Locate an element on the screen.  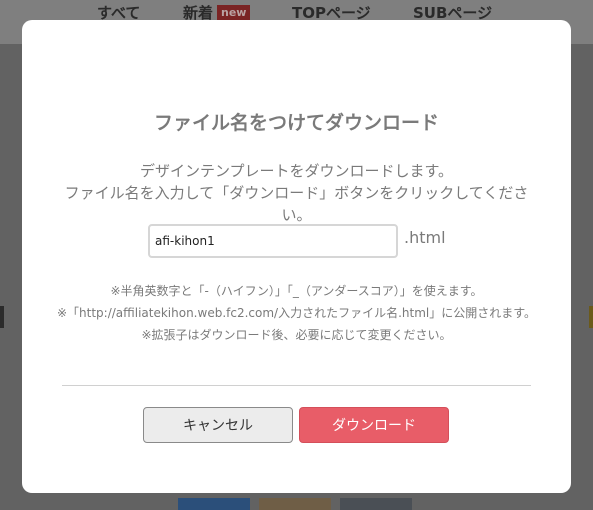
note-line: ※半角英数字と「-（ハイフン）」「_（アンダースコア）」を使えます。 is located at coordinates (296, 291).